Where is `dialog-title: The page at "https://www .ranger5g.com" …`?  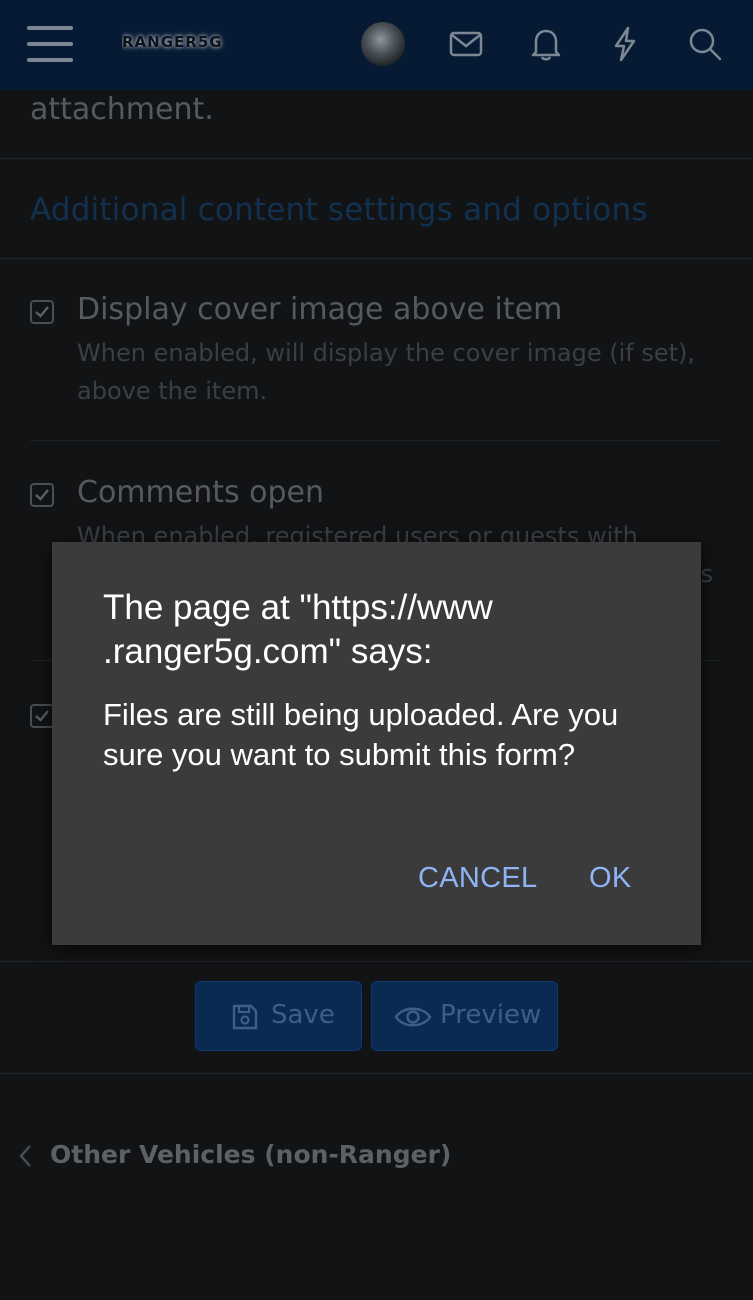 dialog-title: The page at "https://www .ranger5g.com" … is located at coordinates (298, 629).